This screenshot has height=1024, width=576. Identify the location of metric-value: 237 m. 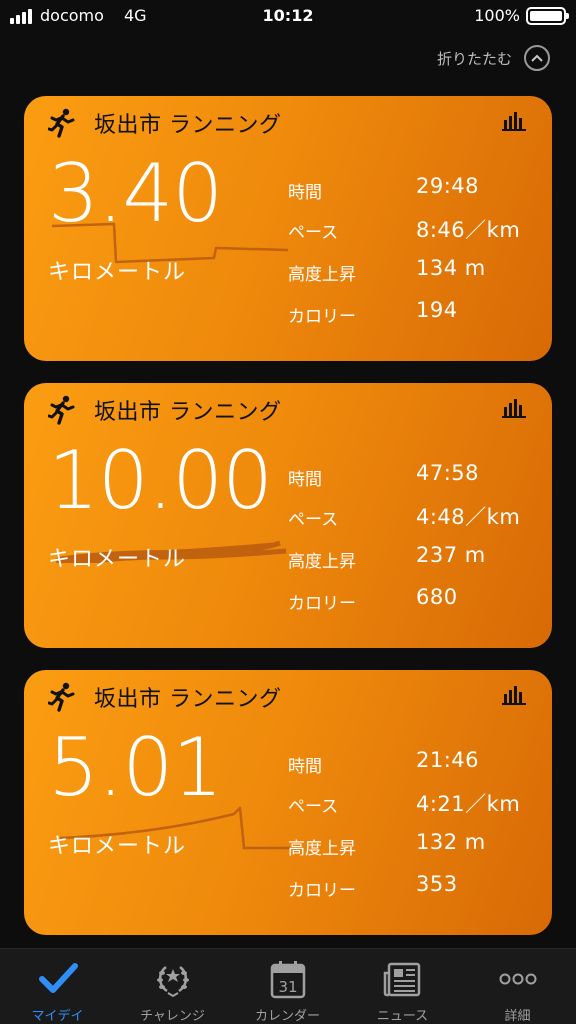
(451, 555).